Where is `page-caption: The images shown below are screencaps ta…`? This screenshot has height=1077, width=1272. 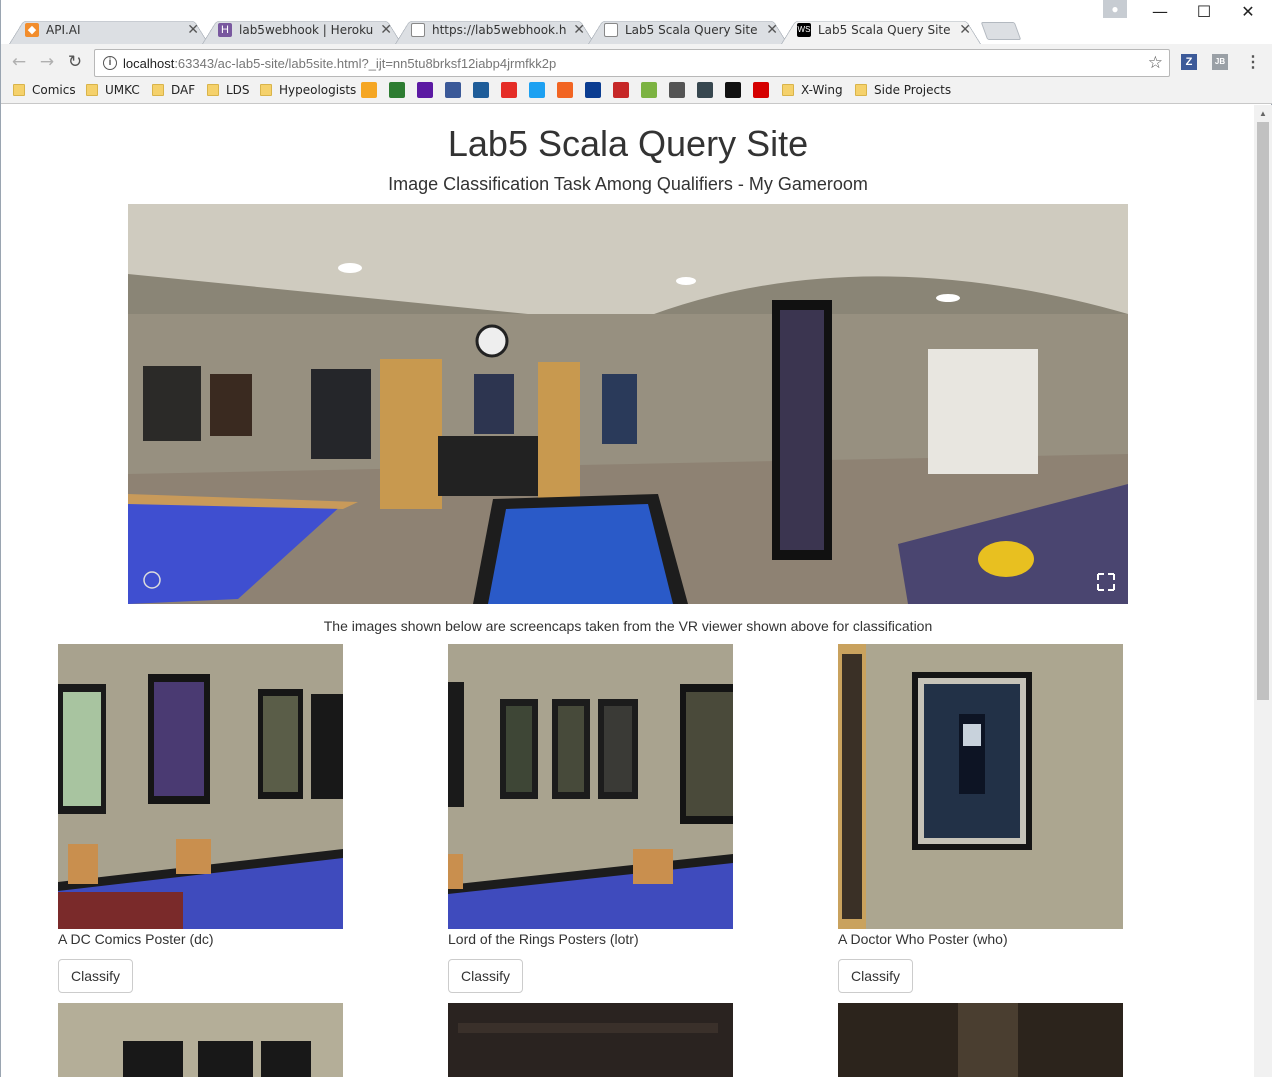
page-caption: The images shown below are screencaps ta… is located at coordinates (628, 626).